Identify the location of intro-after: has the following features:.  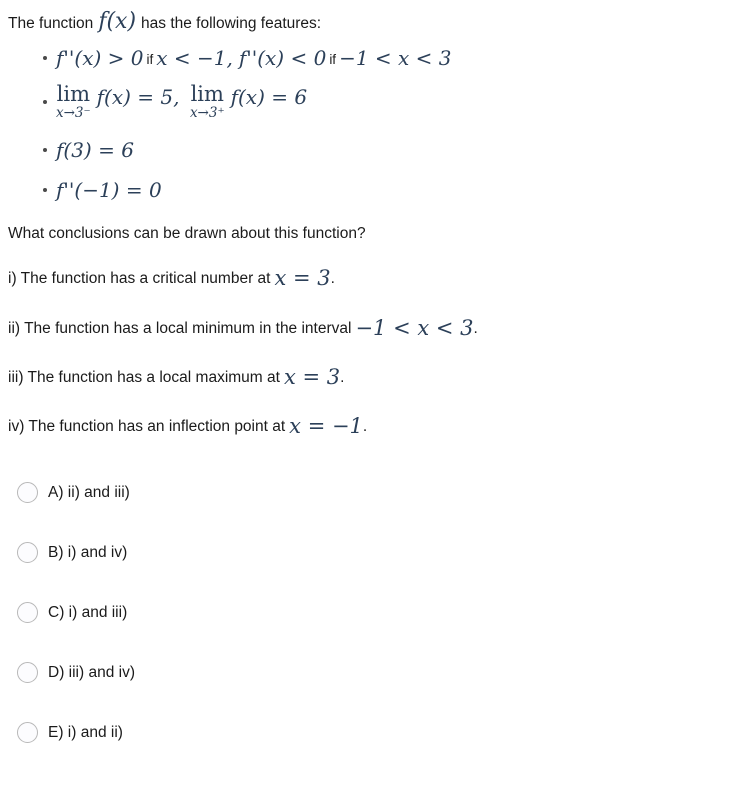
(231, 23).